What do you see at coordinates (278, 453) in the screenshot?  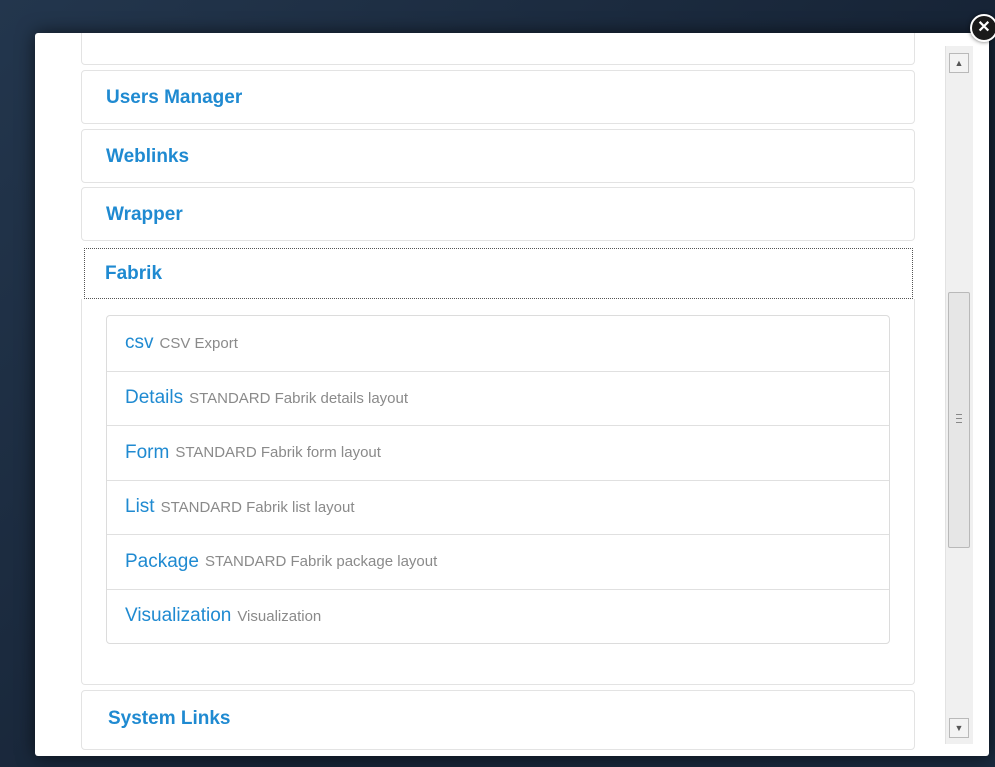 I see `item-description: STANDARD Fabrik form layout` at bounding box center [278, 453].